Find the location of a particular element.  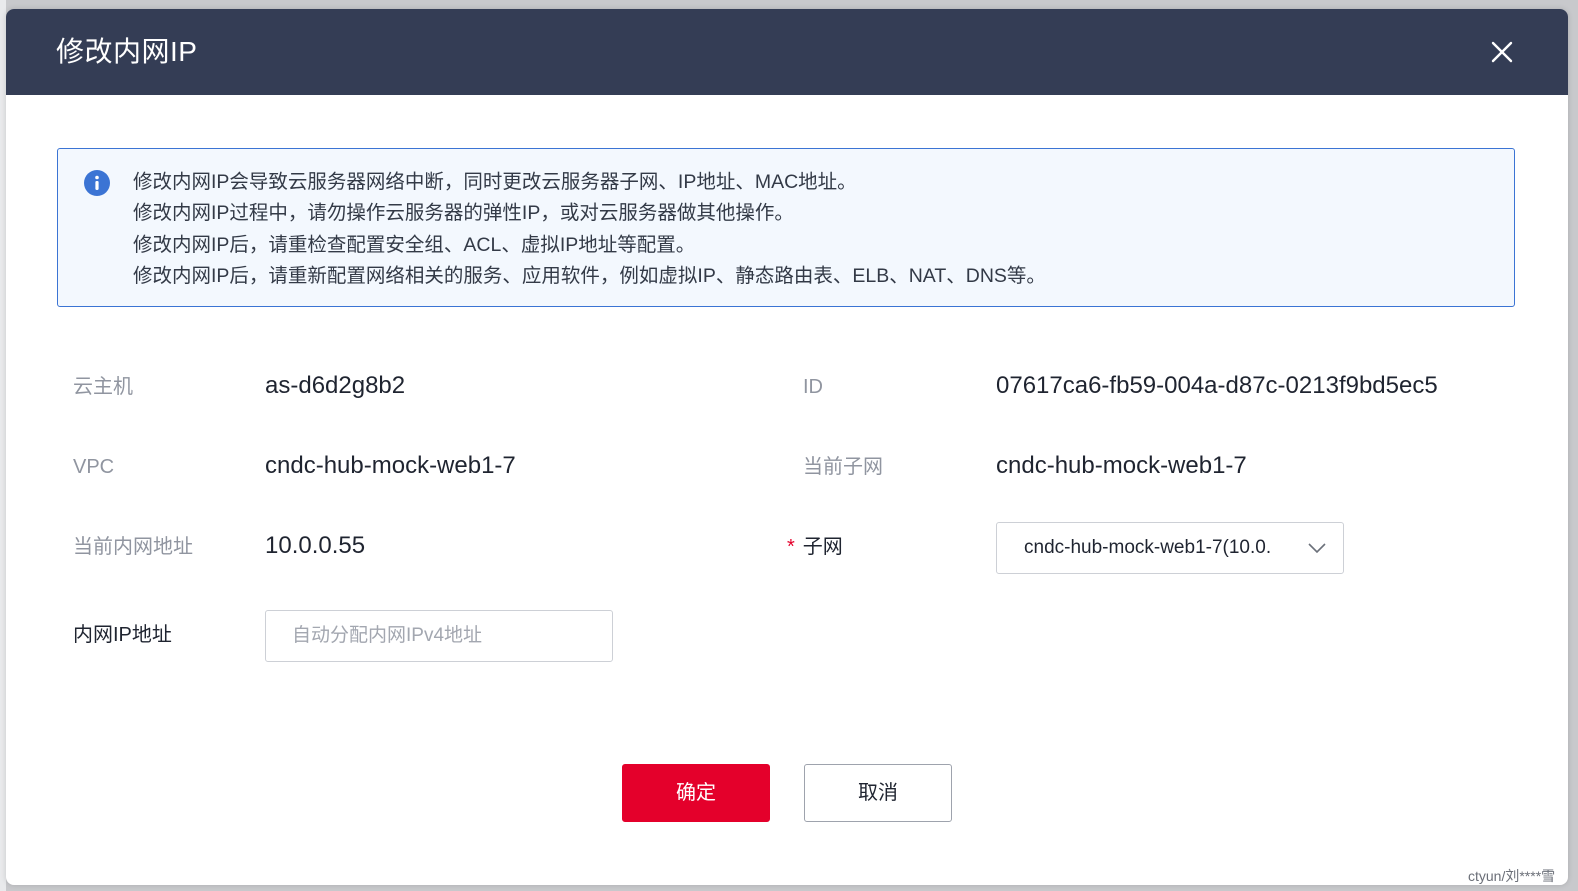

subnet-select: cndc-hub-mock-web1-7(10.0. is located at coordinates (1170, 548).